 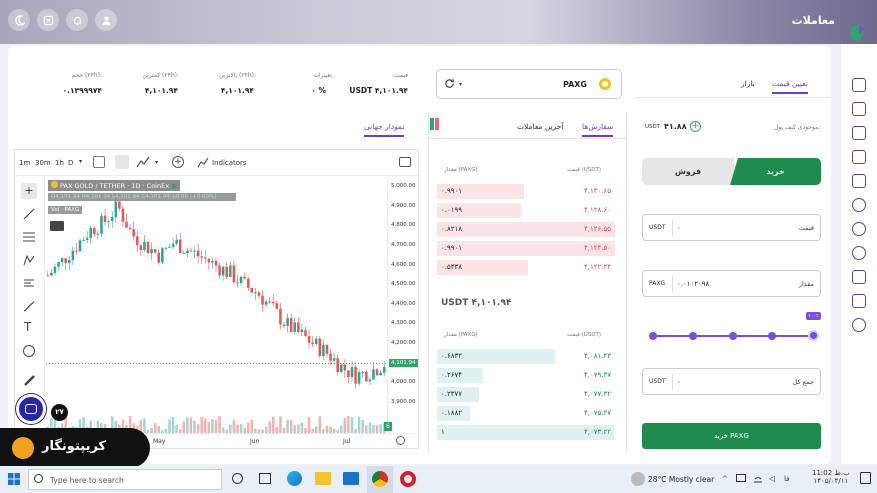 What do you see at coordinates (859, 109) in the screenshot?
I see `monitor-icon` at bounding box center [859, 109].